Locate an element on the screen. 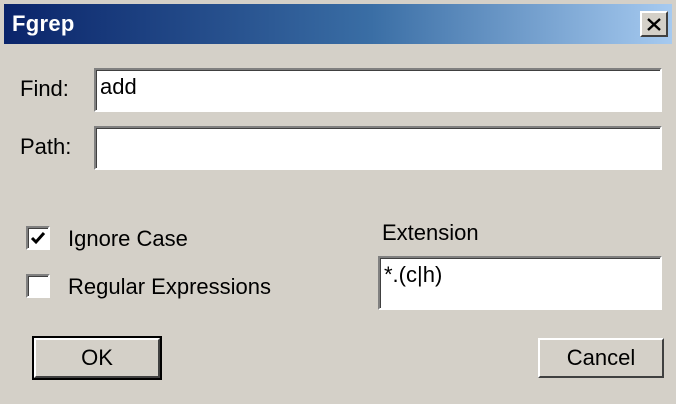  window-title: Fgrep is located at coordinates (43, 23).